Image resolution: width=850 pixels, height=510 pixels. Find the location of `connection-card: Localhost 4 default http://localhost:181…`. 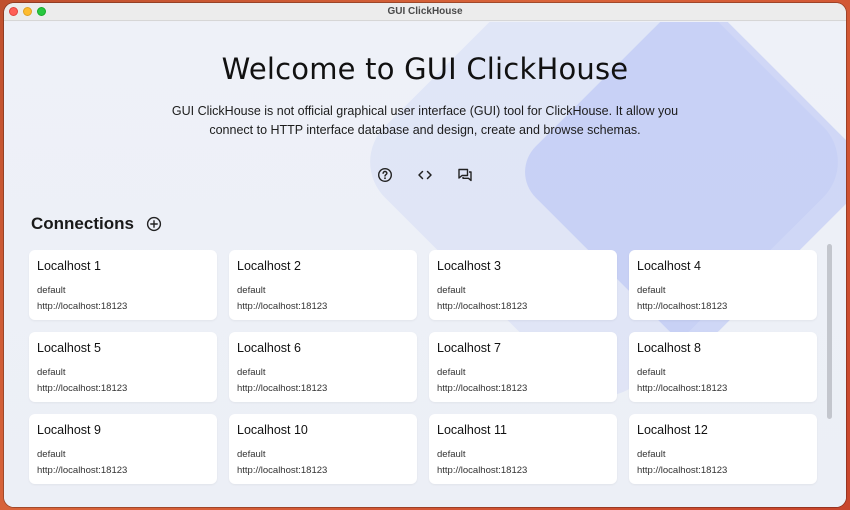

connection-card: Localhost 4 default http://localhost:181… is located at coordinates (723, 285).